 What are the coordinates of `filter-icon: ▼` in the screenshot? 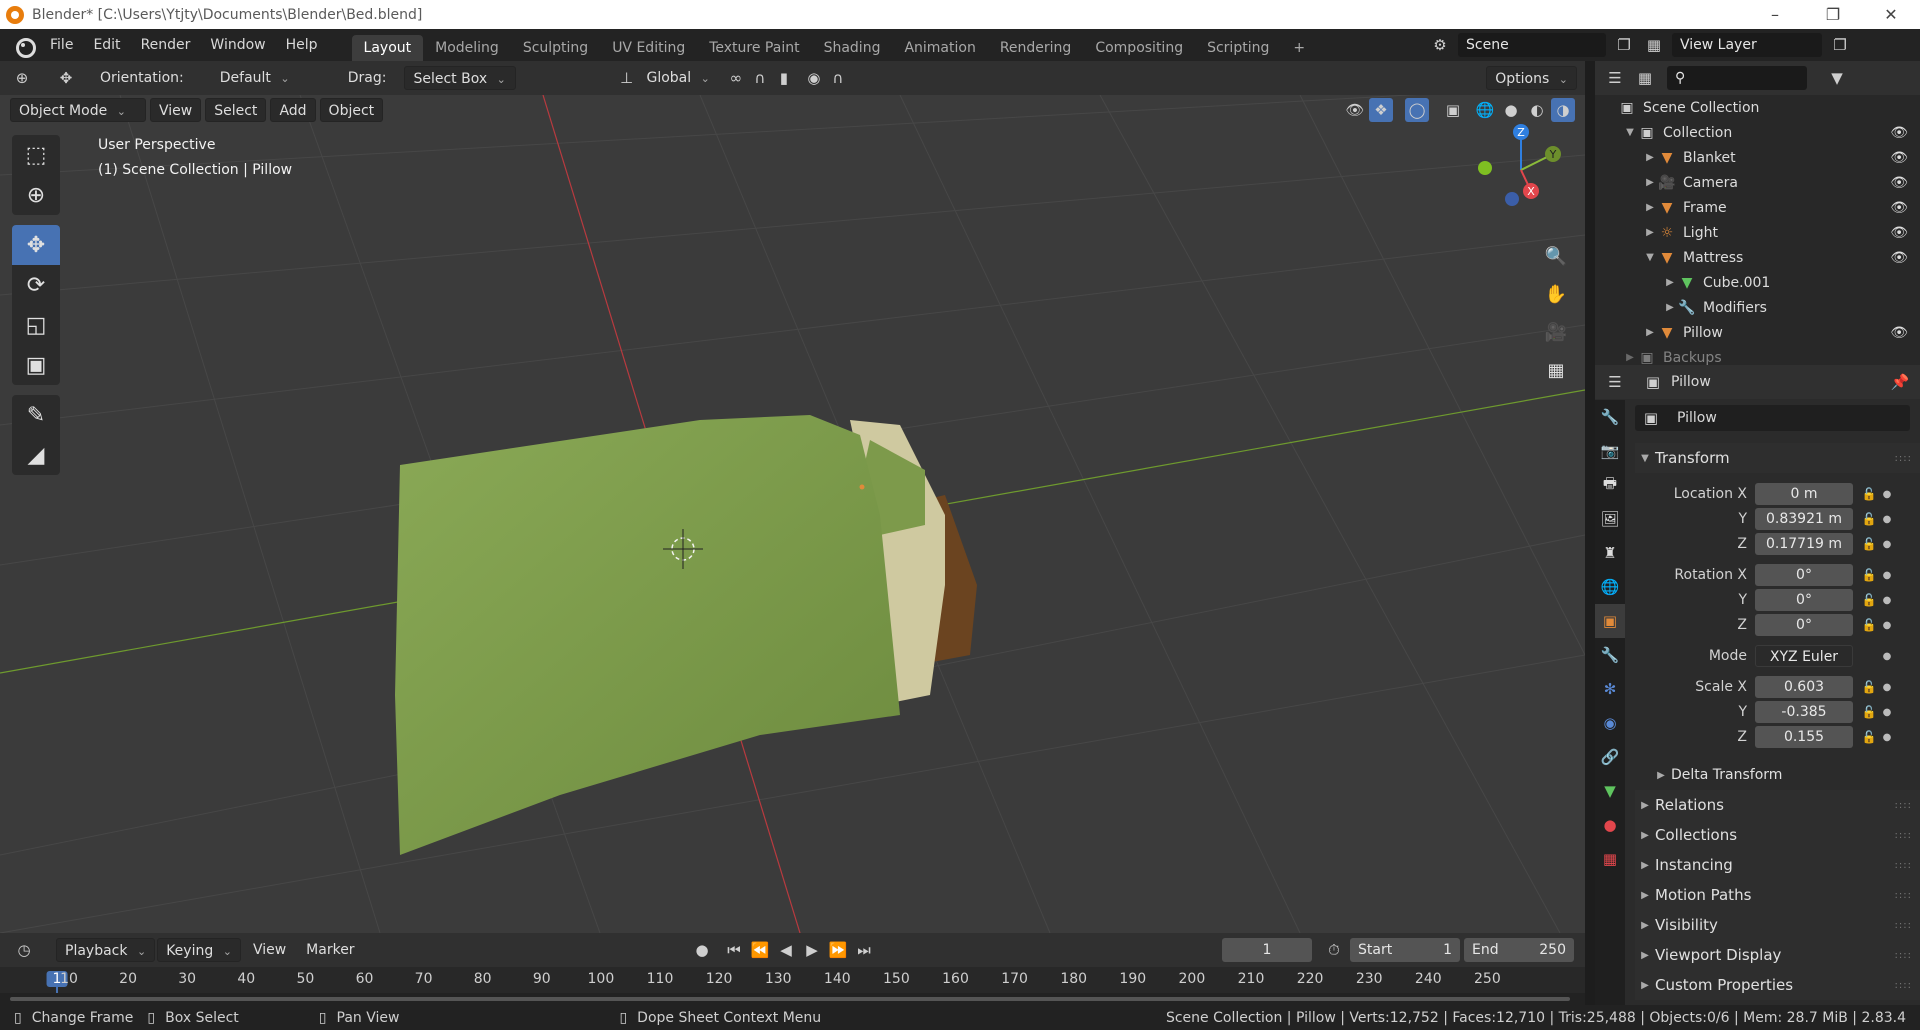 It's located at (1837, 78).